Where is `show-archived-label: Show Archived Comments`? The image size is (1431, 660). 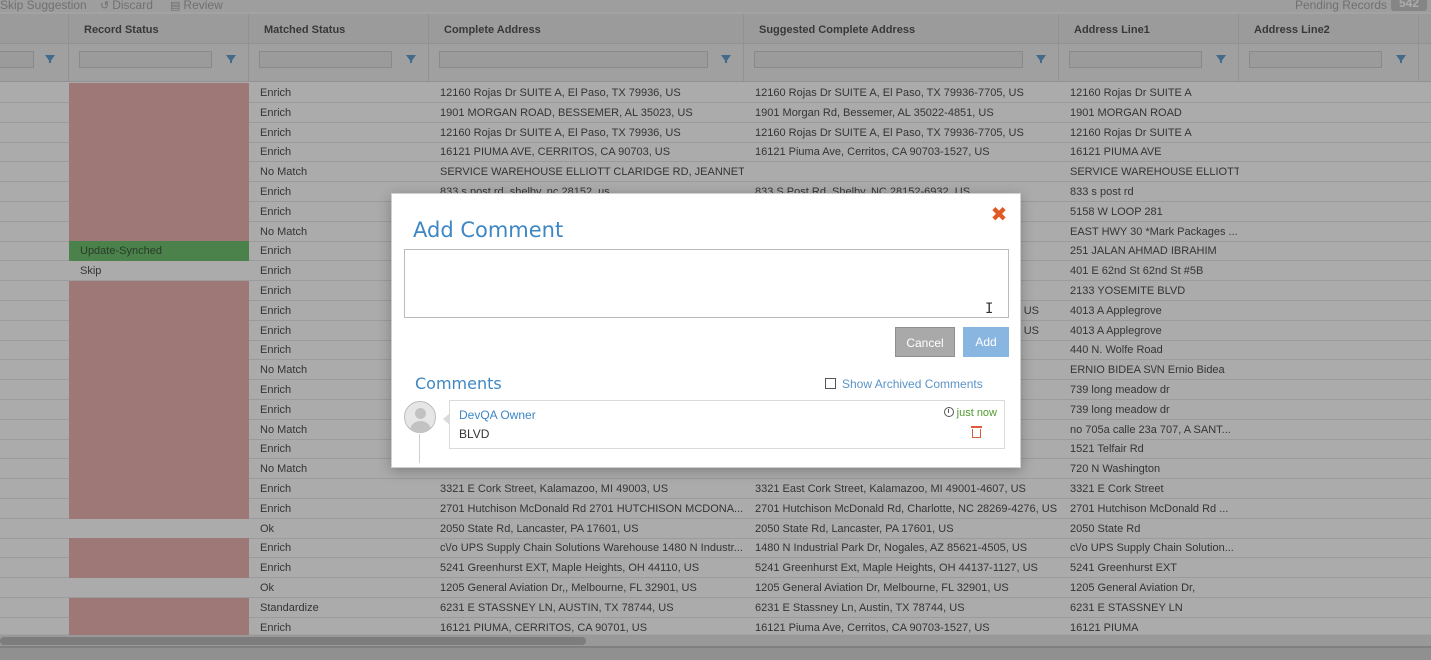 show-archived-label: Show Archived Comments is located at coordinates (912, 384).